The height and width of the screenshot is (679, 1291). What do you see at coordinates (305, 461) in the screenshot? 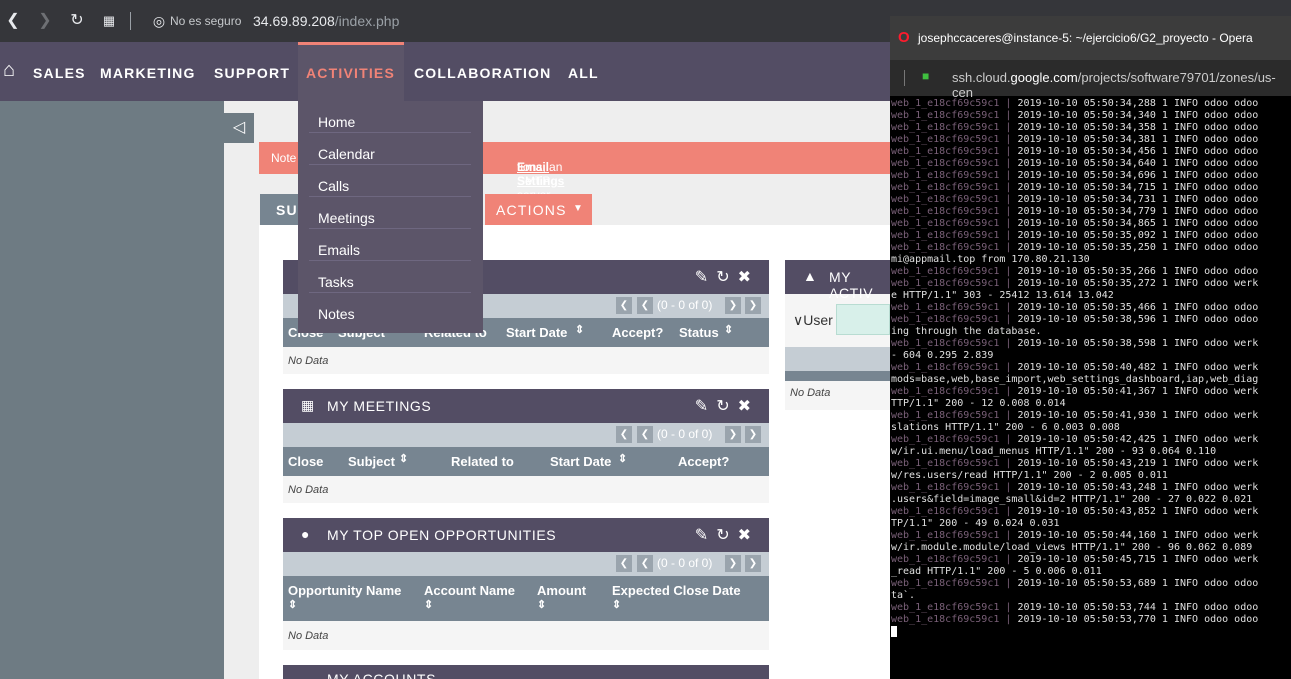
I see `col-close: Close` at bounding box center [305, 461].